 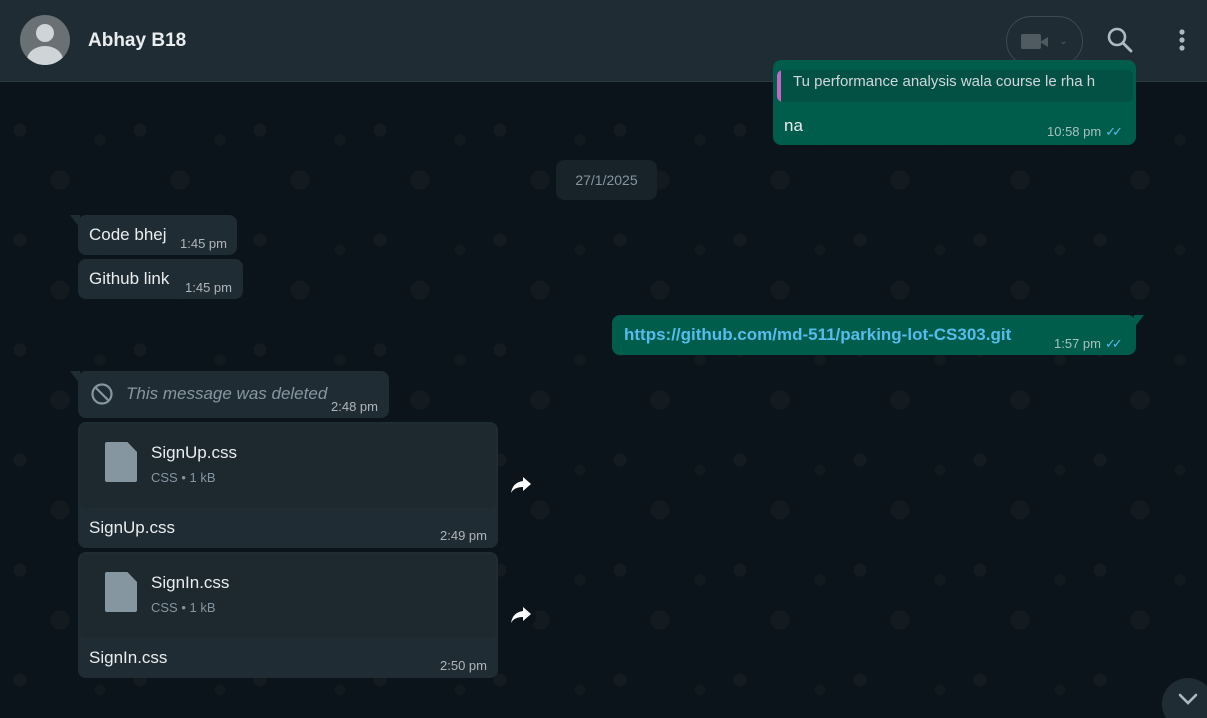 I want to click on contact-avatar, so click(x=45, y=40).